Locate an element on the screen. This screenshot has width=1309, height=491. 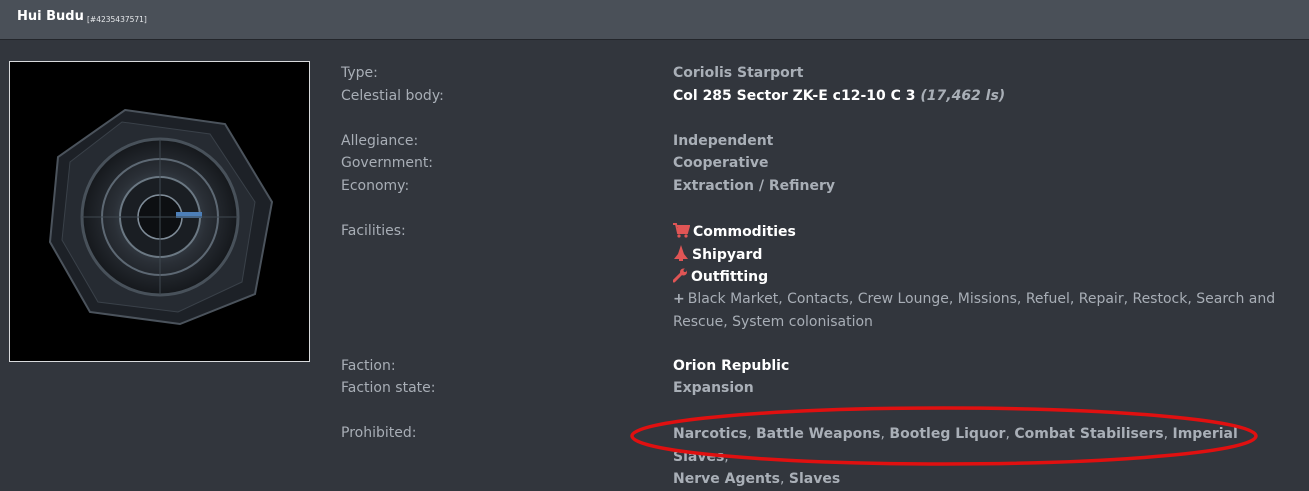
facility-commodities: Commodities is located at coordinates (734, 231).